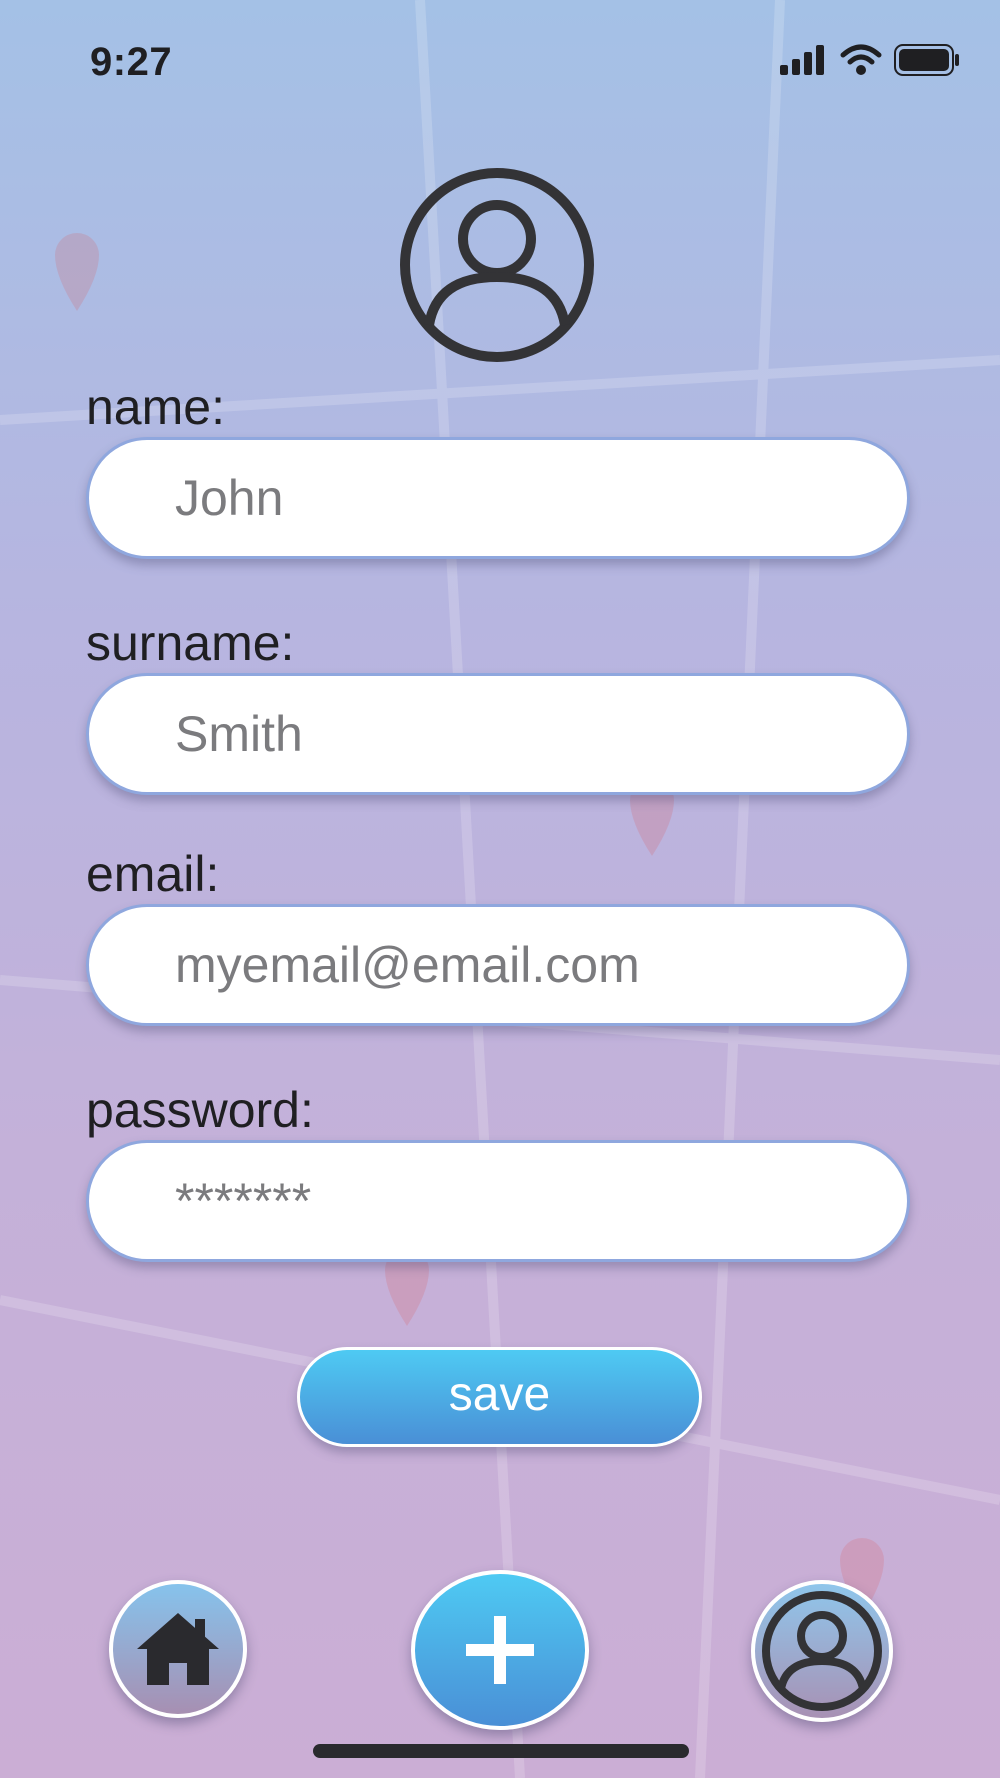 The height and width of the screenshot is (1778, 1000). What do you see at coordinates (499, 1397) in the screenshot?
I see `save-button: save` at bounding box center [499, 1397].